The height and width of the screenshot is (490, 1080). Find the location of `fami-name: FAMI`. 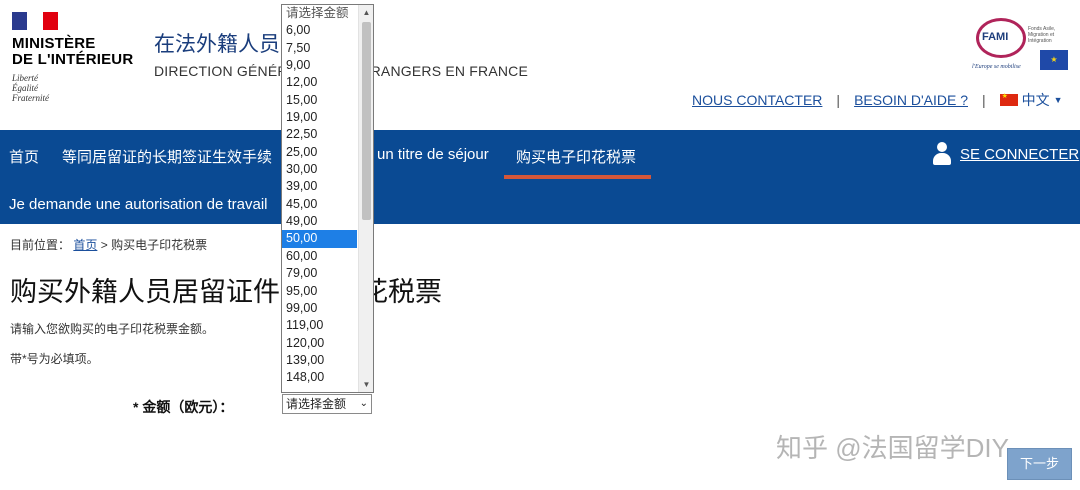

fami-name: FAMI is located at coordinates (995, 37).